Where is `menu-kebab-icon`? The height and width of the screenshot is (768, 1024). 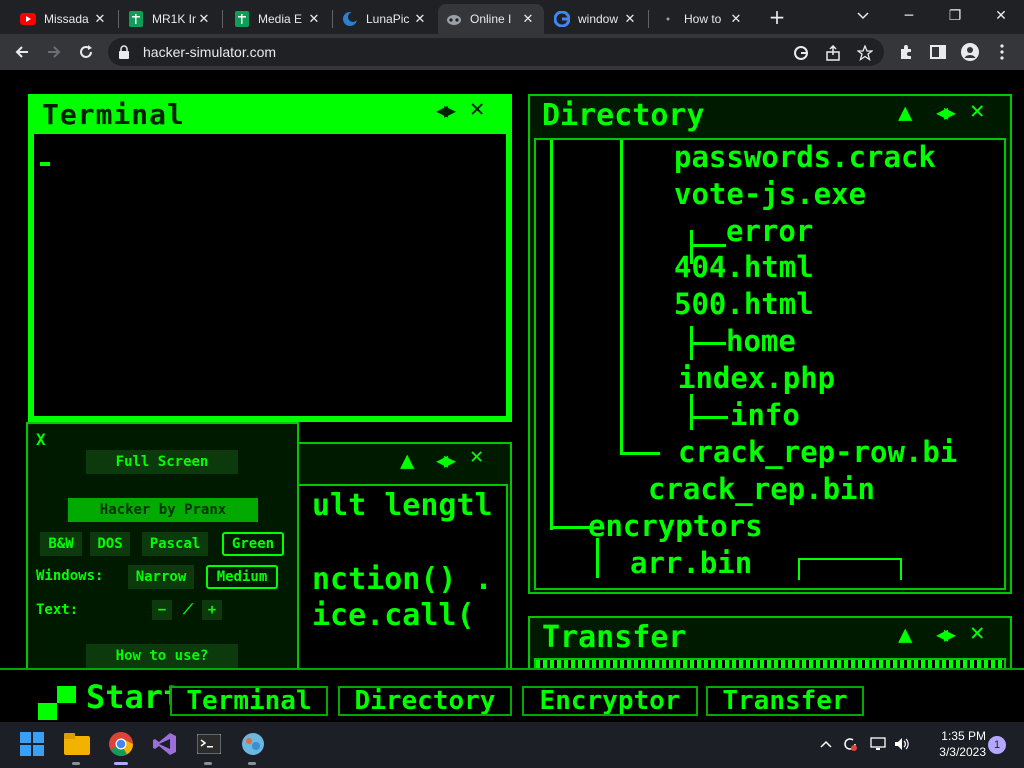
menu-kebab-icon is located at coordinates (1002, 52).